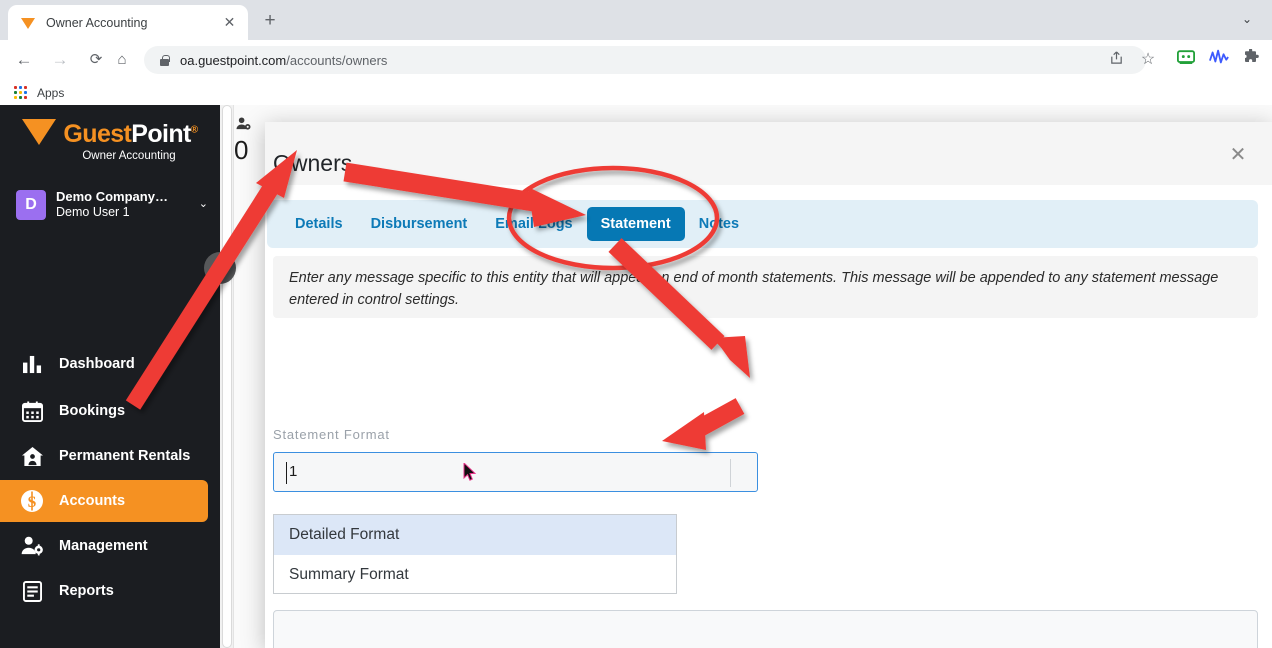  Describe the element at coordinates (1186, 60) in the screenshot. I see `extension-green-icon` at that location.